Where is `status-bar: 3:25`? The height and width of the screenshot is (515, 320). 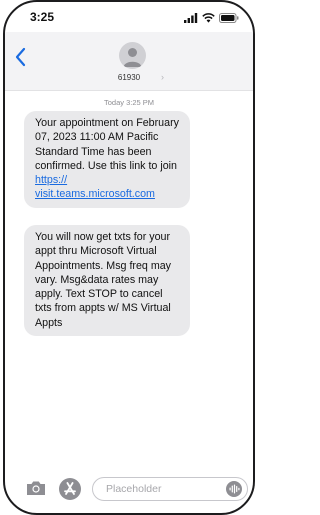 status-bar: 3:25 is located at coordinates (129, 17).